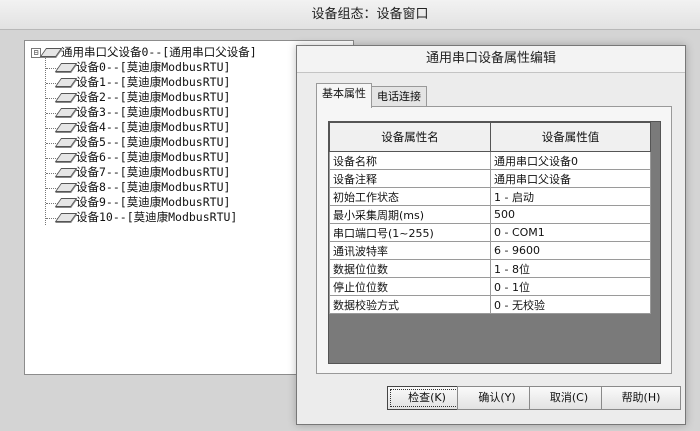  What do you see at coordinates (569, 398) in the screenshot?
I see `cancel-button: 取消(C)` at bounding box center [569, 398].